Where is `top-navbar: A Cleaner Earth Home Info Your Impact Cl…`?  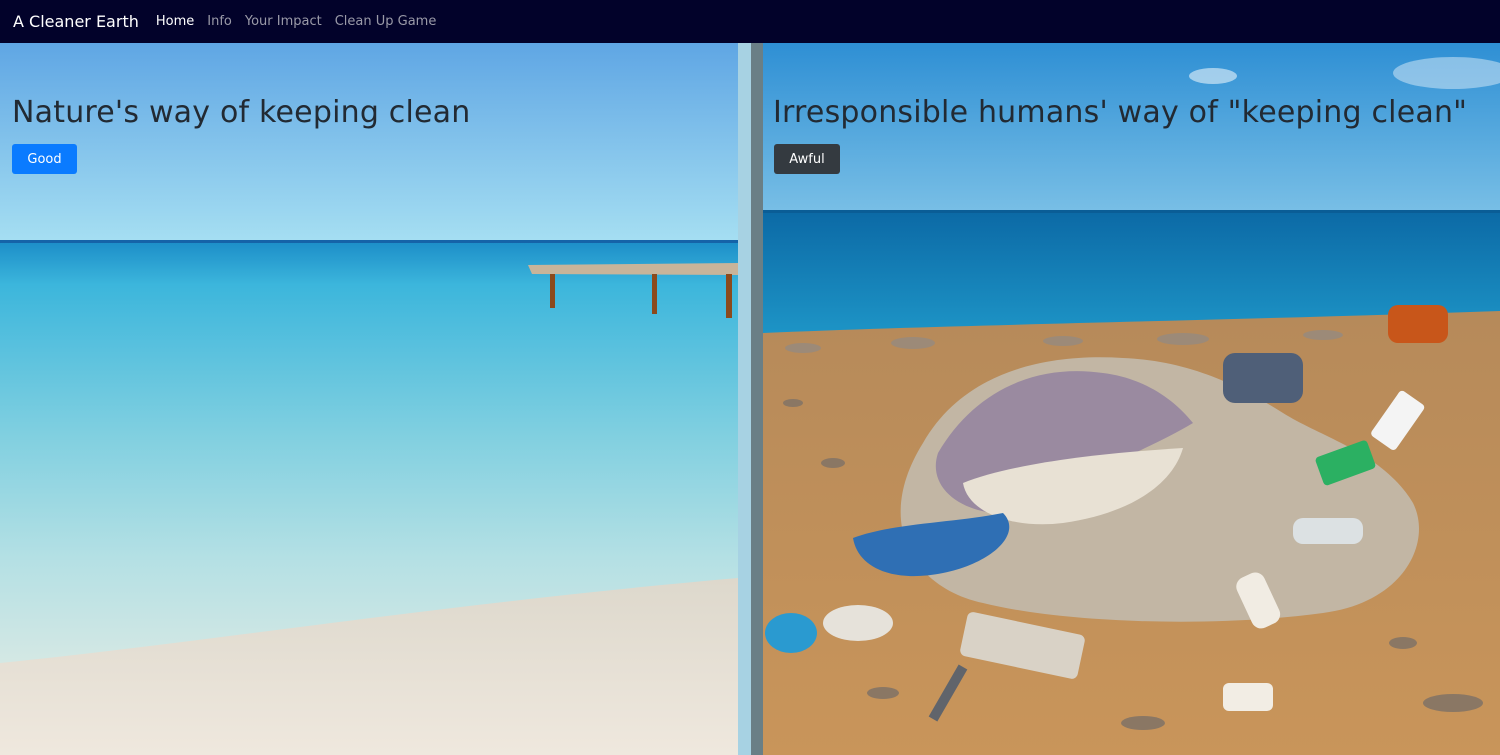 top-navbar: A Cleaner Earth Home Info Your Impact Cl… is located at coordinates (750, 21).